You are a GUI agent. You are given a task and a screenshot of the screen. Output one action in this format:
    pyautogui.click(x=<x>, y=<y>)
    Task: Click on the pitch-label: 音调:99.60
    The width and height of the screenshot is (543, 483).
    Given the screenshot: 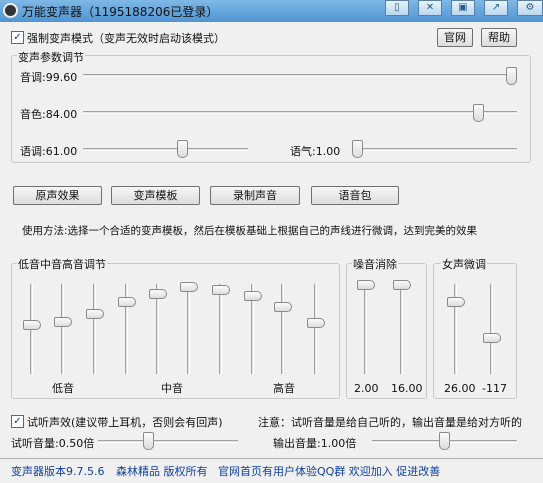 What is the action you would take?
    pyautogui.click(x=49, y=77)
    